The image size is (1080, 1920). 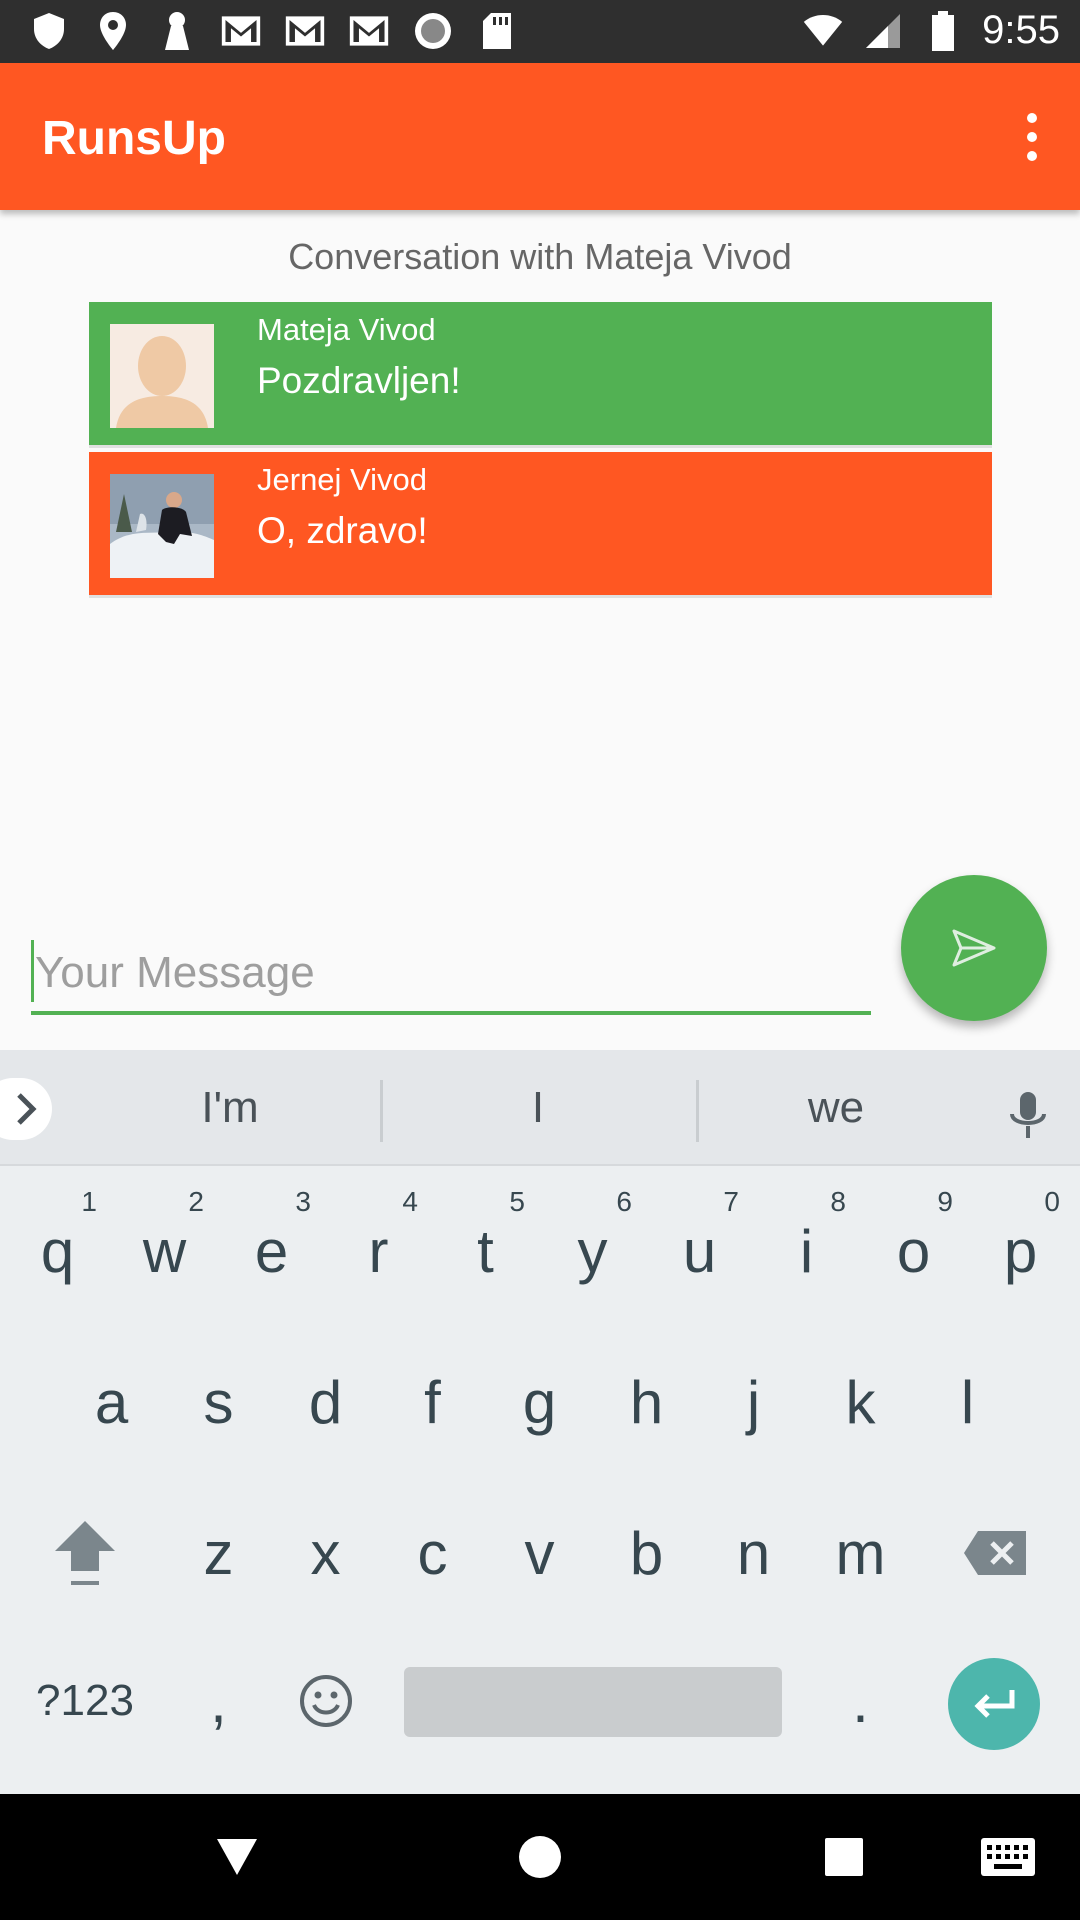 What do you see at coordinates (539, 1402) in the screenshot?
I see `key-g: g` at bounding box center [539, 1402].